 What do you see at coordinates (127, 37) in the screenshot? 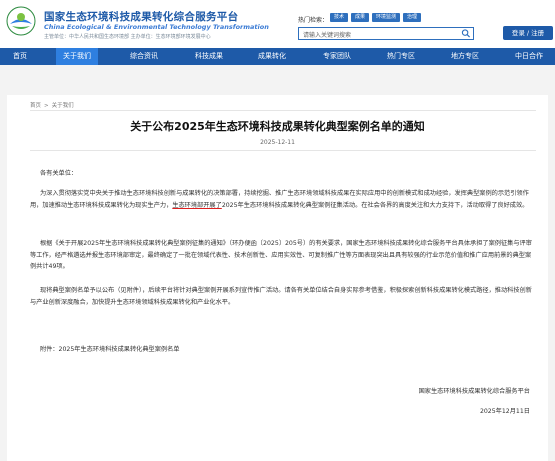
I see `site-organizer-text: 主管单位：中华人民共和国生态环境部 主办单位：生态环境部环境发展中心` at bounding box center [127, 37].